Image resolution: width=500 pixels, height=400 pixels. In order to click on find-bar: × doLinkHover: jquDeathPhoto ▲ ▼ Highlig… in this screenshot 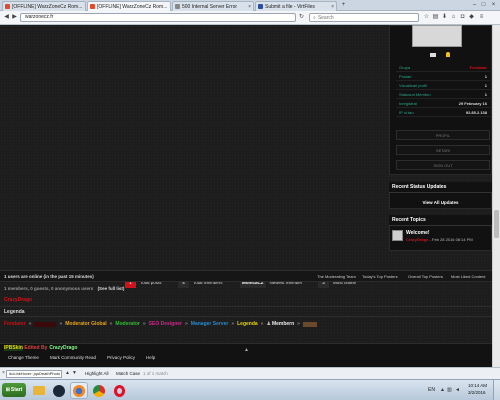, I will do `click(250, 373)`.